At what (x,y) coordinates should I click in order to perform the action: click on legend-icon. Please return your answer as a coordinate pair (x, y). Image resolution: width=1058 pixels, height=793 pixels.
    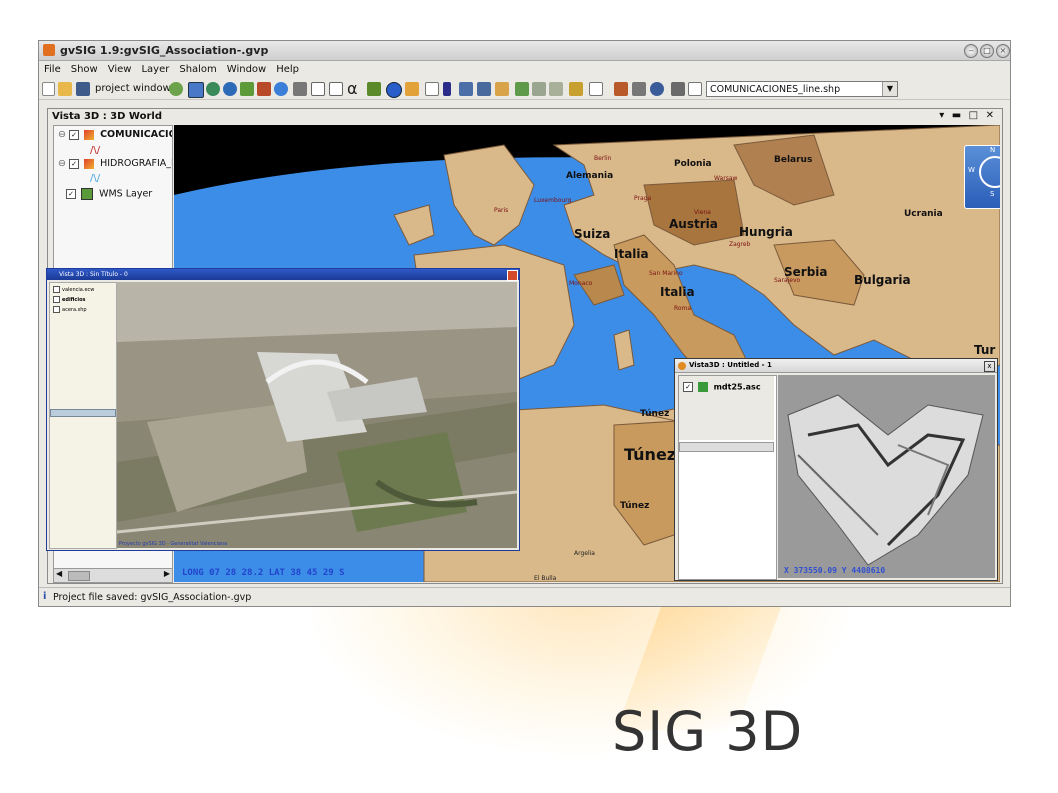
    Looking at the image, I should click on (576, 89).